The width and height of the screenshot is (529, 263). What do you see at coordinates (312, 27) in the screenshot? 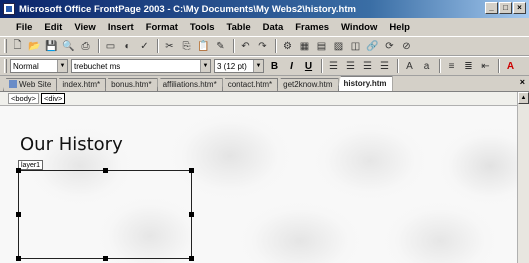
I see `menu-frames: Frames` at bounding box center [312, 27].